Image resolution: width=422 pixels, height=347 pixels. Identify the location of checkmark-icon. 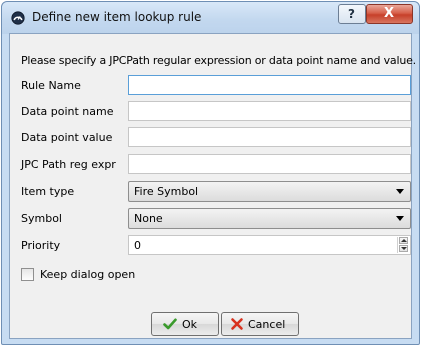
(170, 324).